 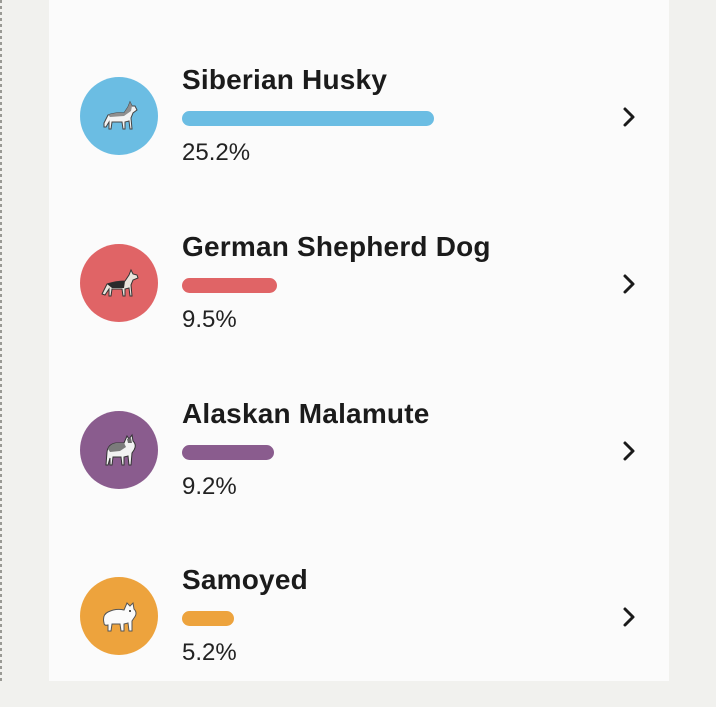 What do you see at coordinates (336, 246) in the screenshot?
I see `breed-name: German Shepherd Dog` at bounding box center [336, 246].